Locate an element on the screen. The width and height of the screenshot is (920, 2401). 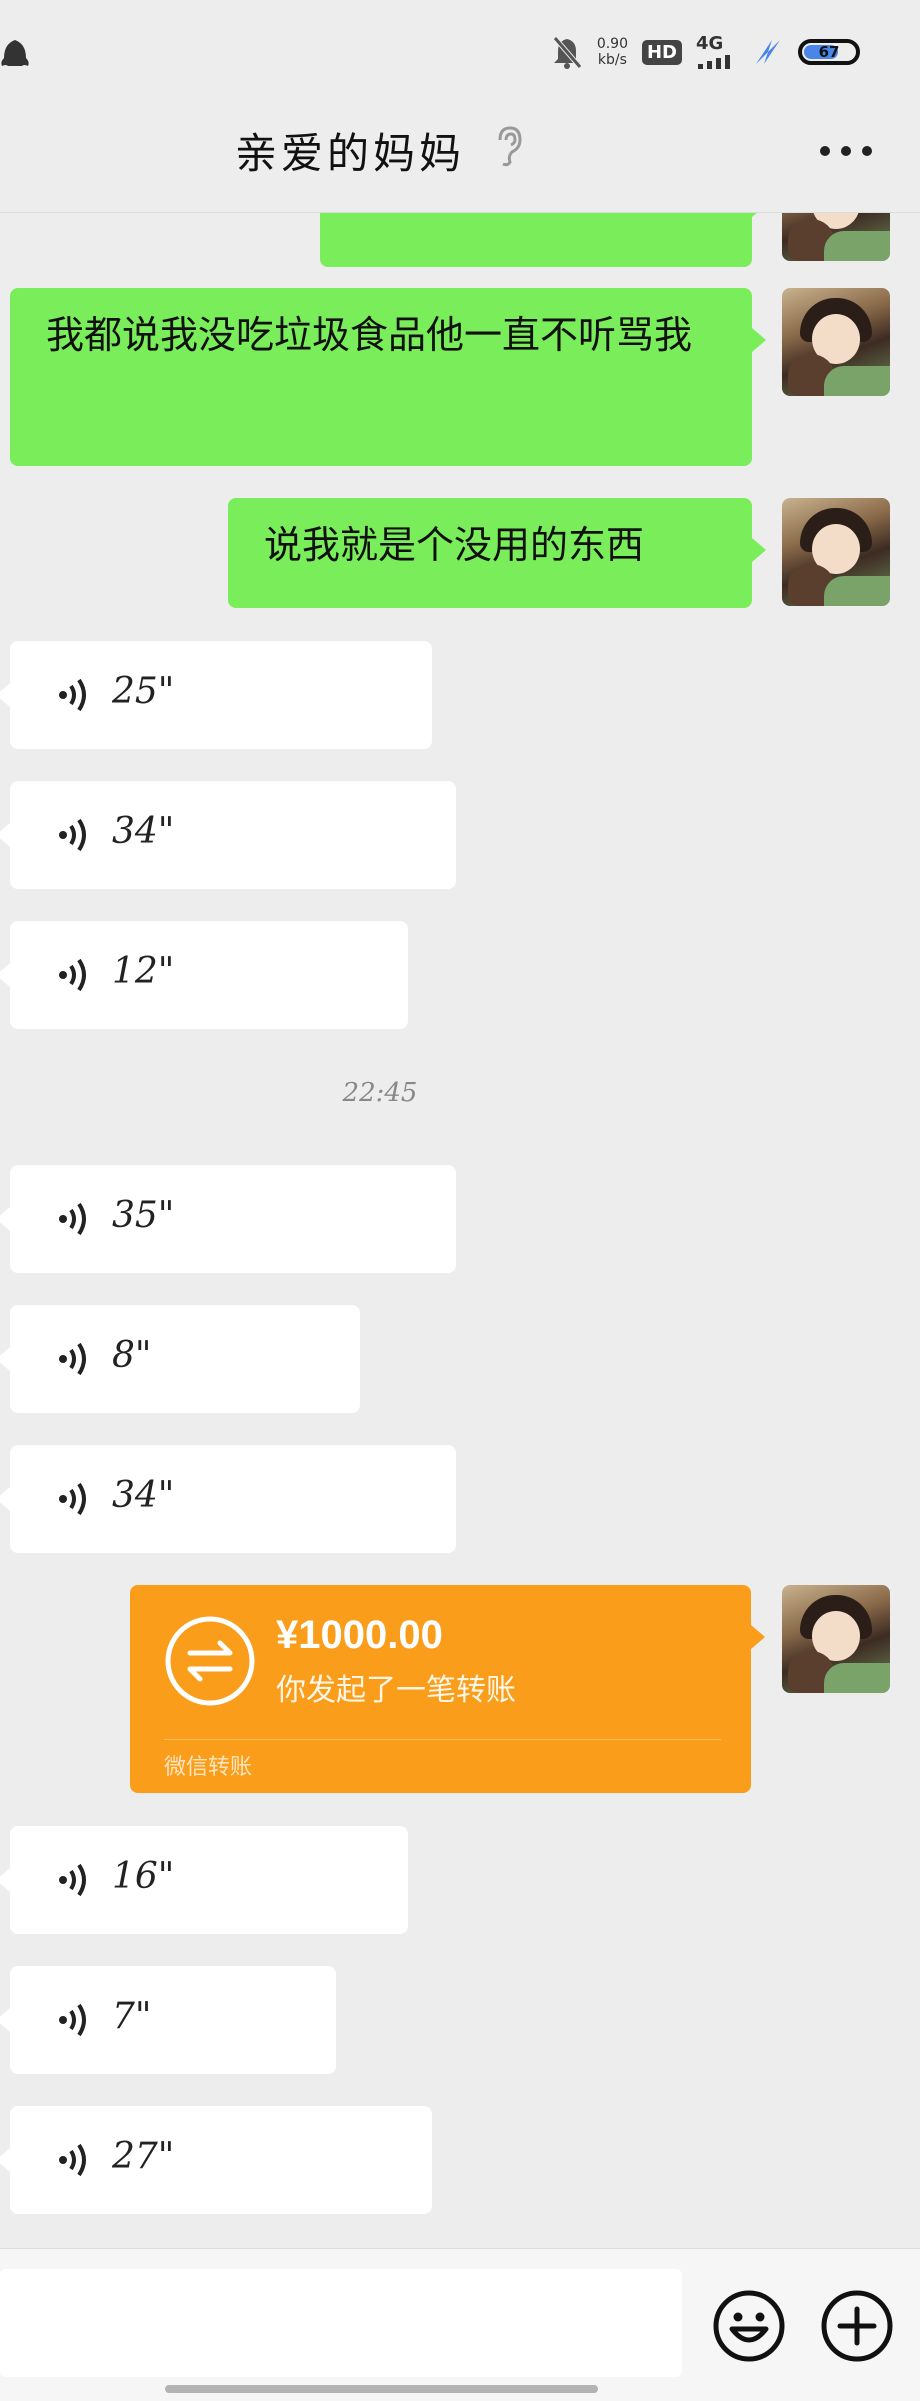
battery-level: 67 is located at coordinates (829, 52).